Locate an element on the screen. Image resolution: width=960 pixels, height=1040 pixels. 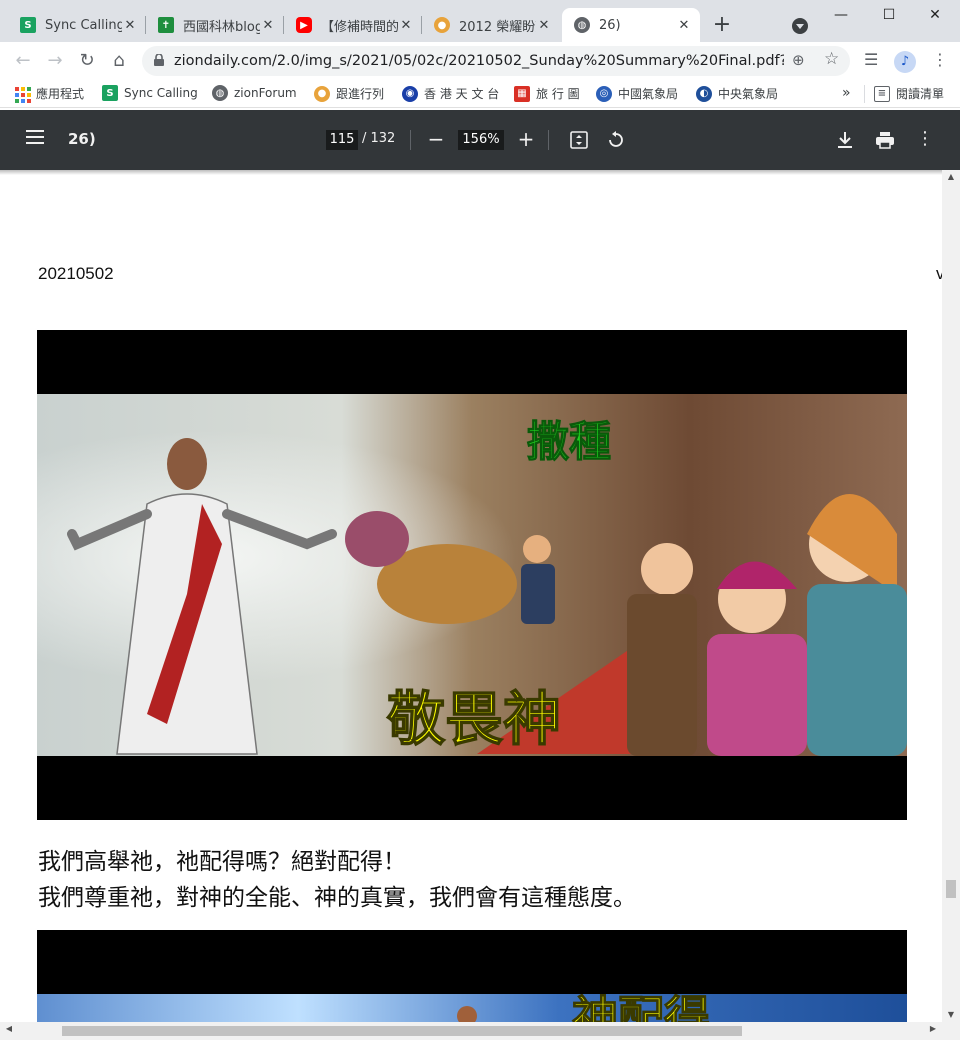
bookmark-apps: 應用程式 is located at coordinates (49, 94).